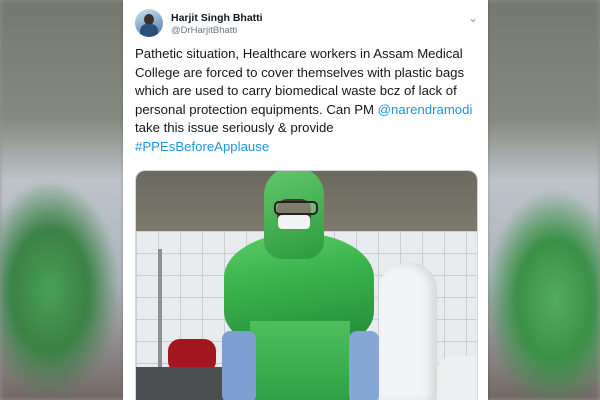  Describe the element at coordinates (294, 222) in the screenshot. I see `face-mask` at that location.